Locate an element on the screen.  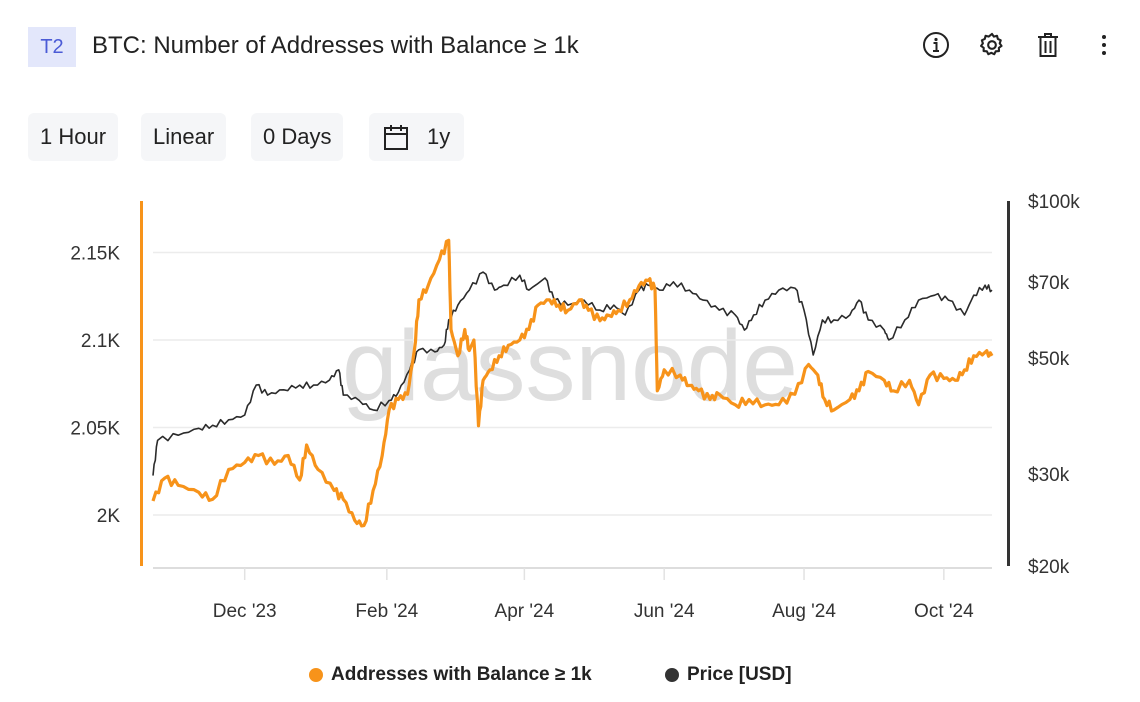
legend-label-price: Price [USD] is located at coordinates (739, 674).